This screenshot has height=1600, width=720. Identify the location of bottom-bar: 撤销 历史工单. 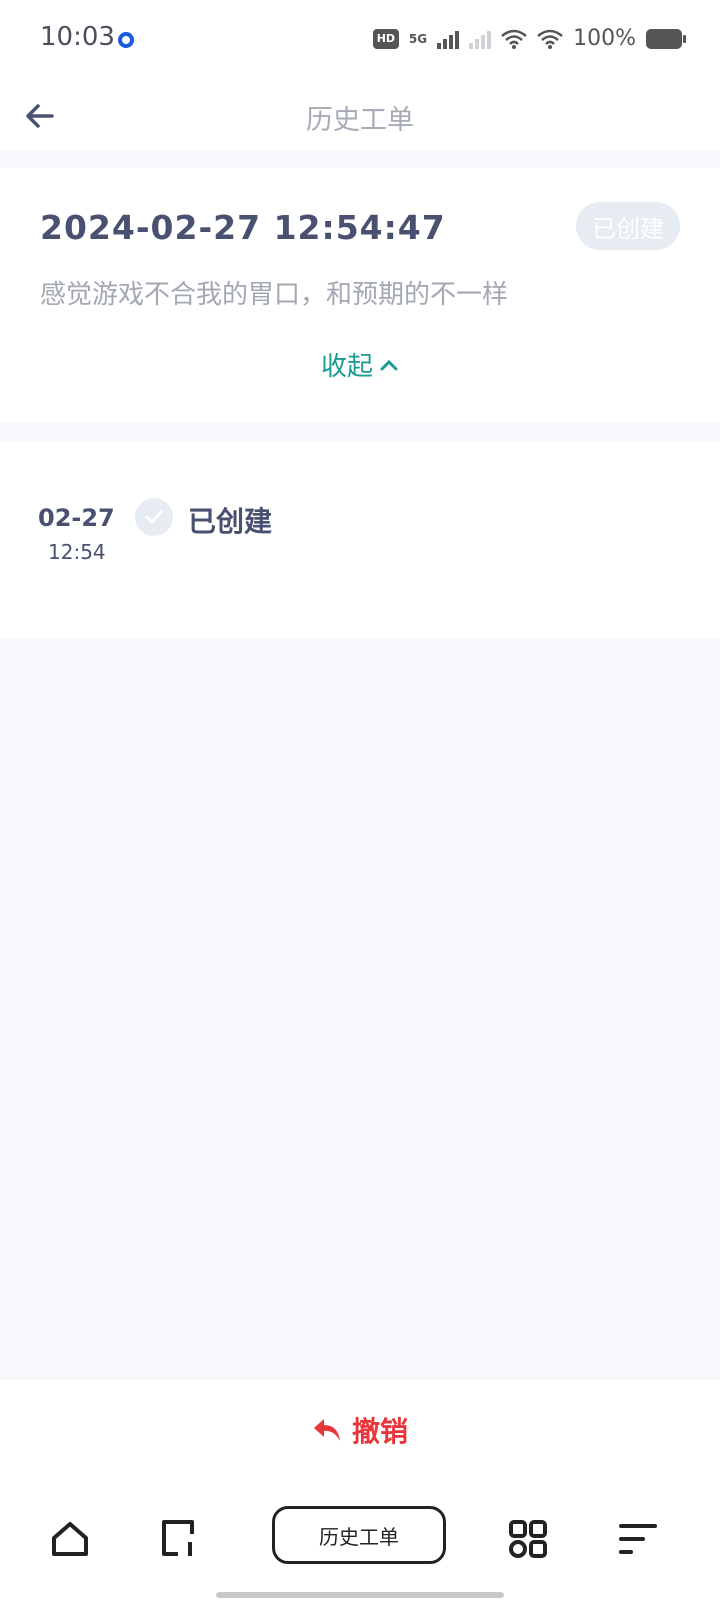
(360, 1490).